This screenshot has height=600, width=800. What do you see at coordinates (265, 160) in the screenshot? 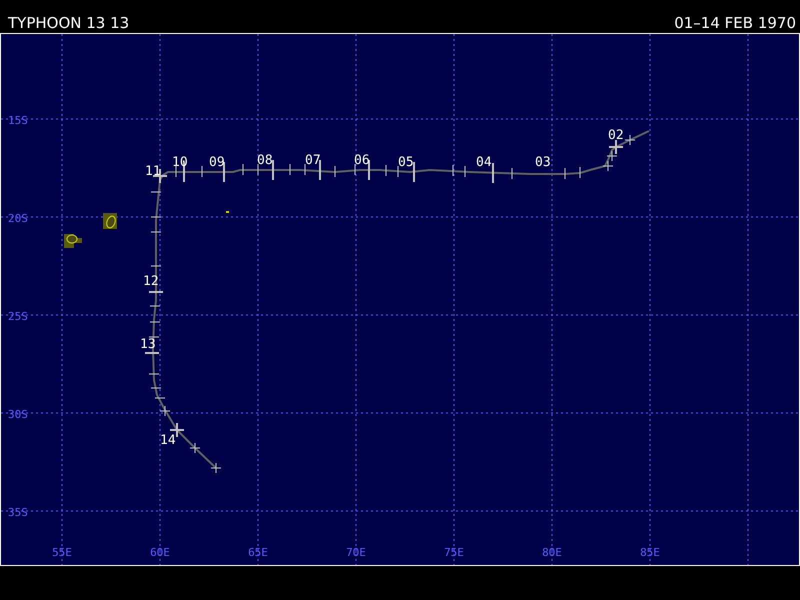
I see `day-label: 08` at bounding box center [265, 160].